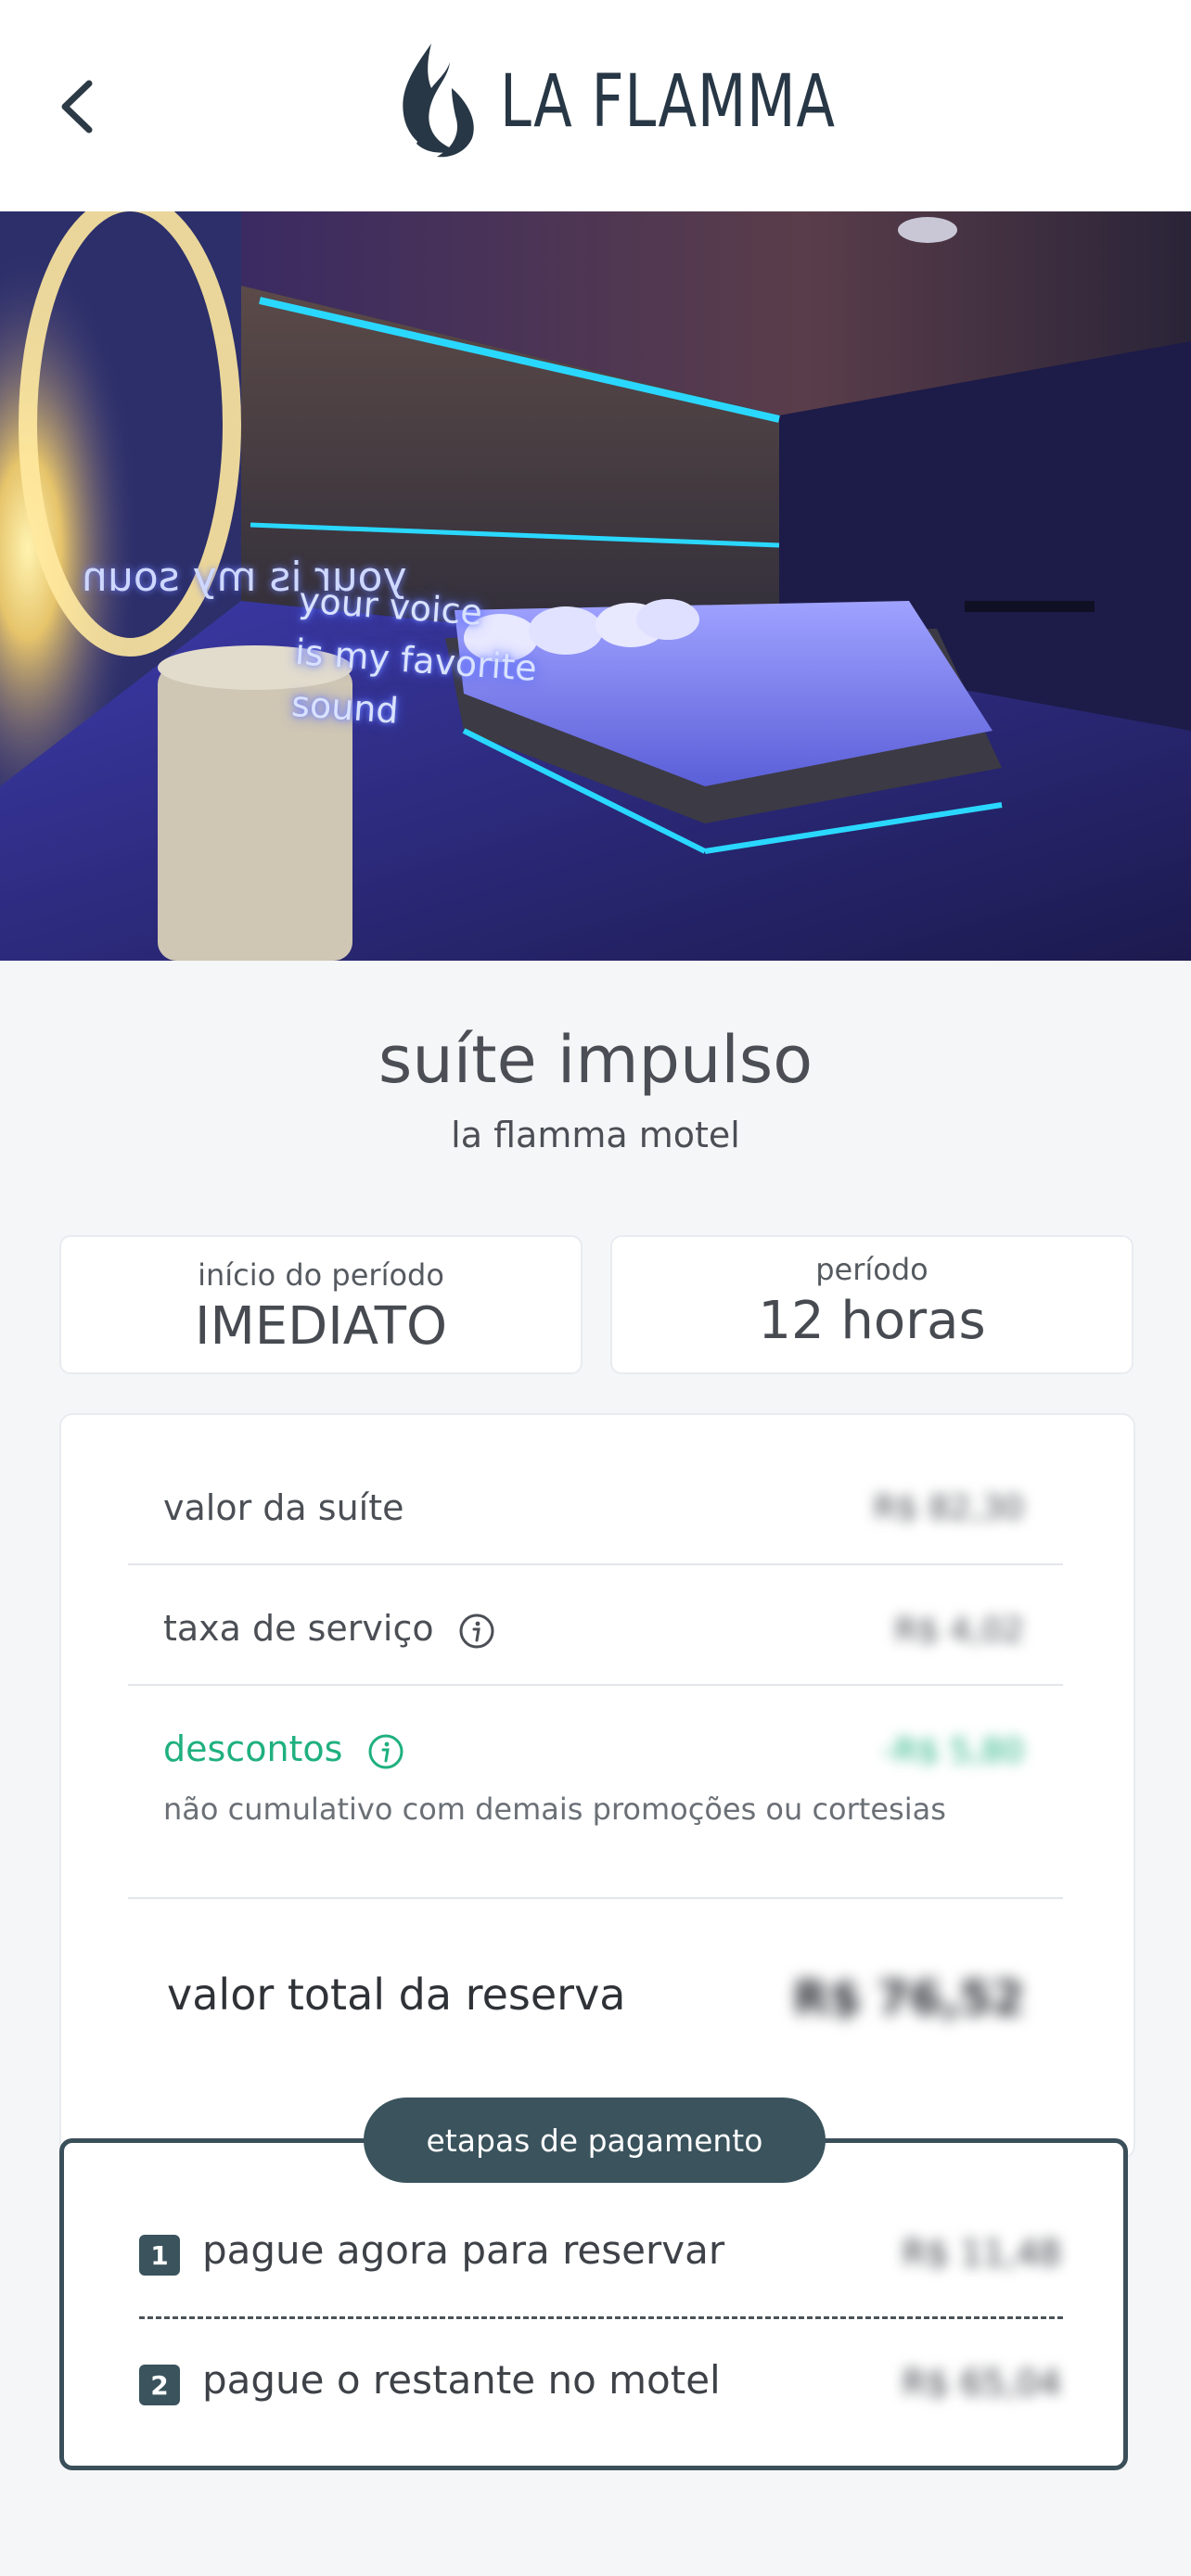 This screenshot has height=2576, width=1191. I want to click on step-number-badge: 1, so click(159, 2256).